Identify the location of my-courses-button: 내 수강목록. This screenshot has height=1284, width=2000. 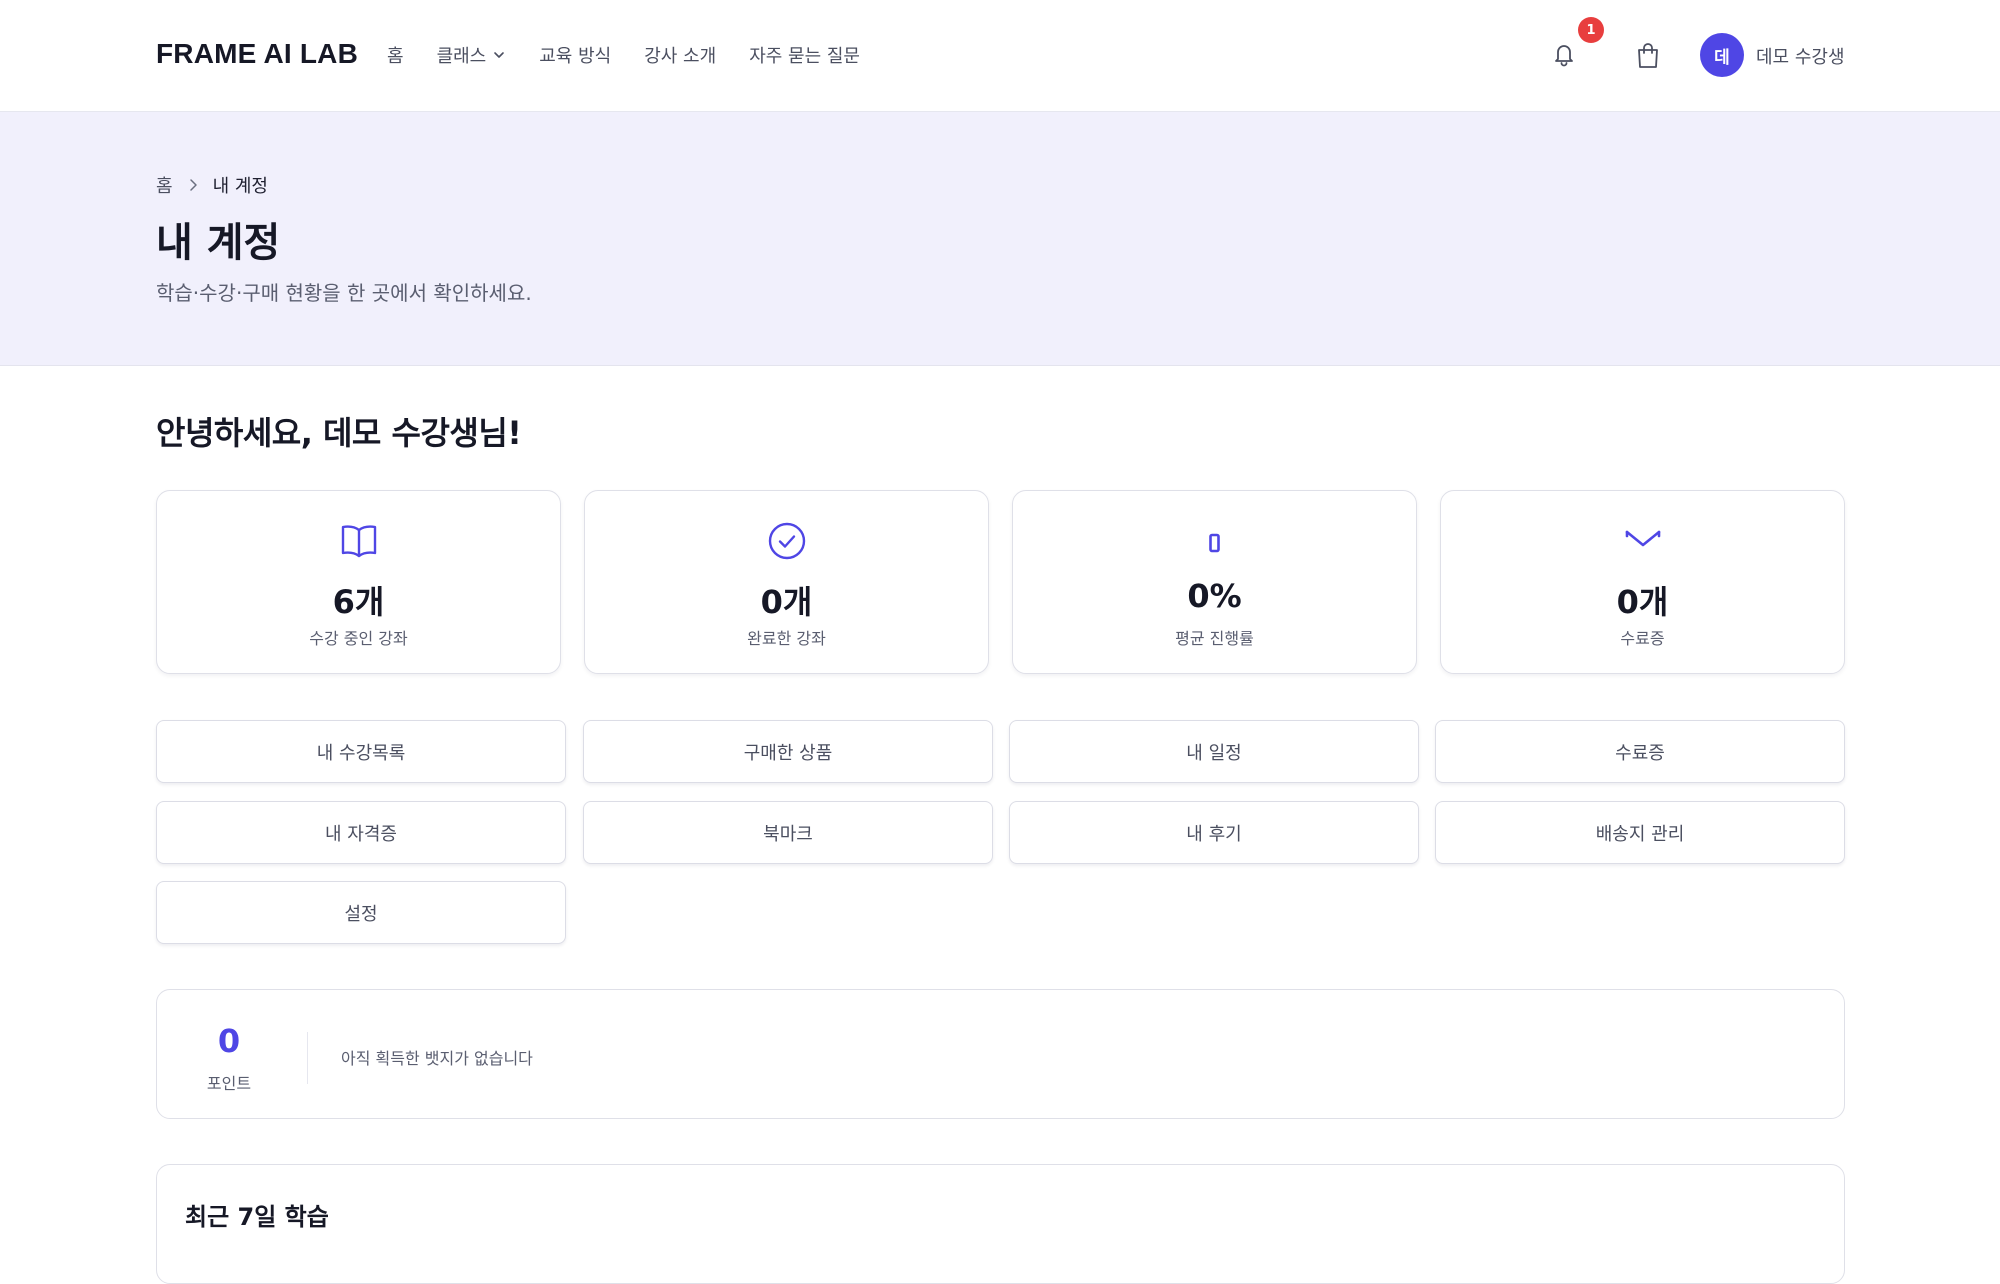
(361, 751).